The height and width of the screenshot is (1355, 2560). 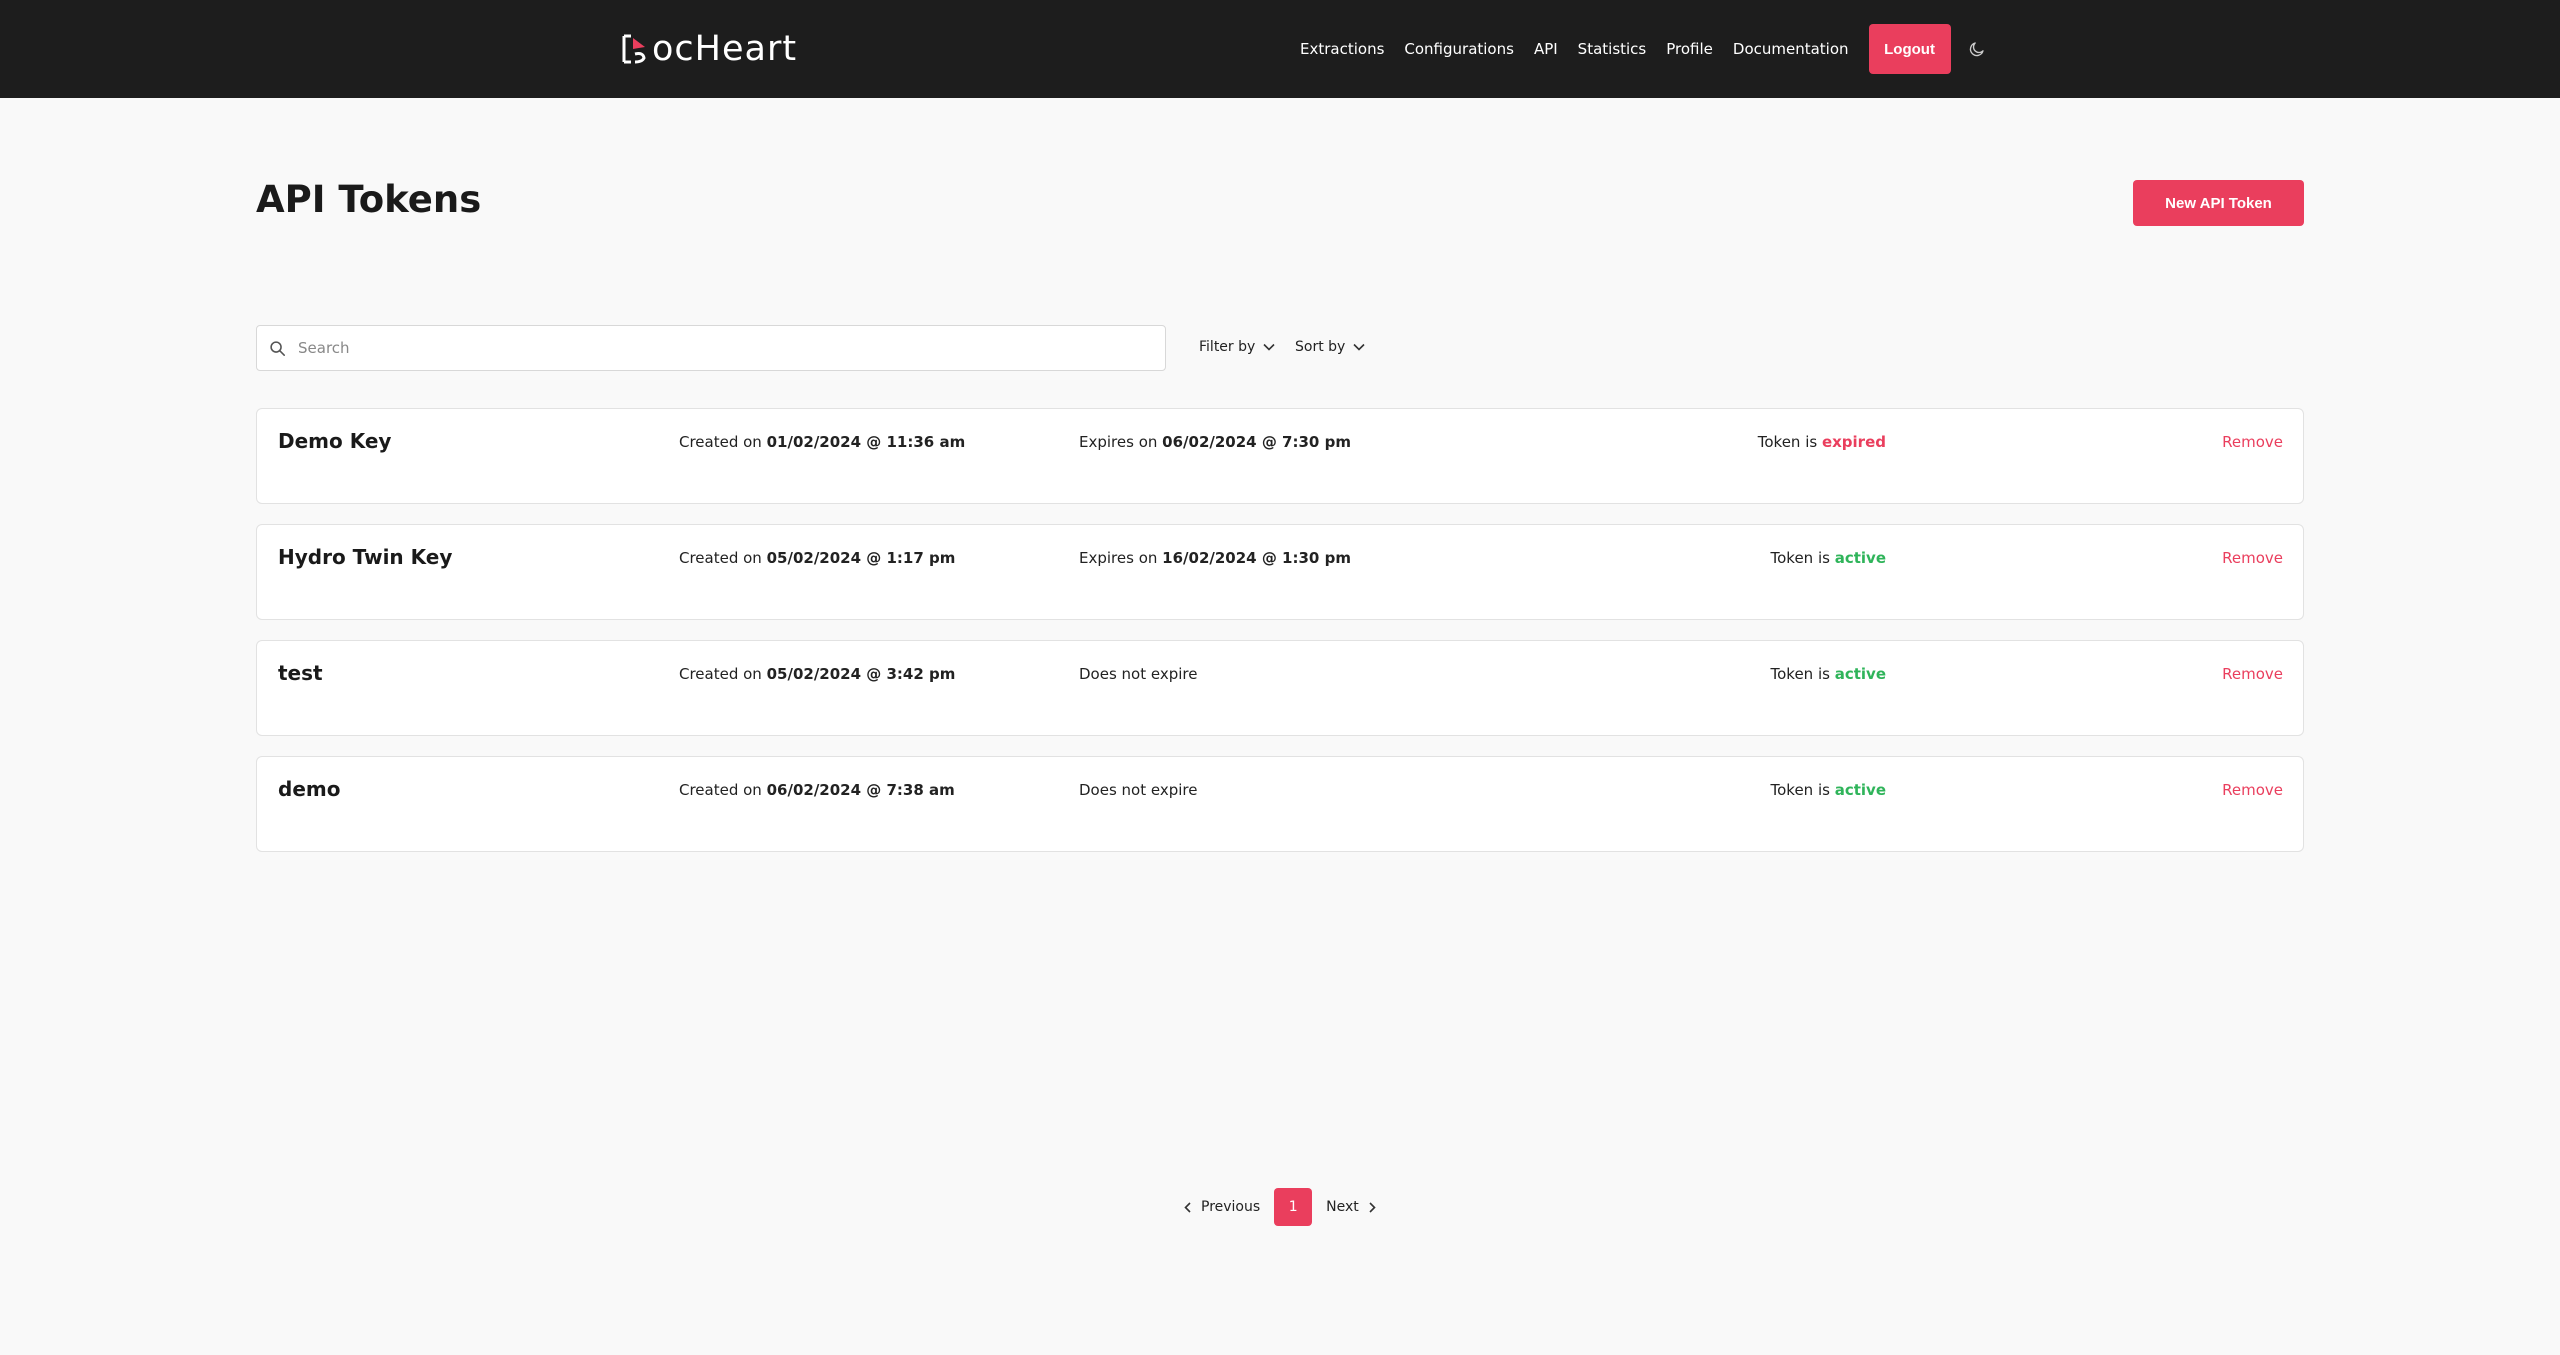 I want to click on token-expires: Expires on 06/02/2024 @ 7:30 pm, so click(x=1215, y=442).